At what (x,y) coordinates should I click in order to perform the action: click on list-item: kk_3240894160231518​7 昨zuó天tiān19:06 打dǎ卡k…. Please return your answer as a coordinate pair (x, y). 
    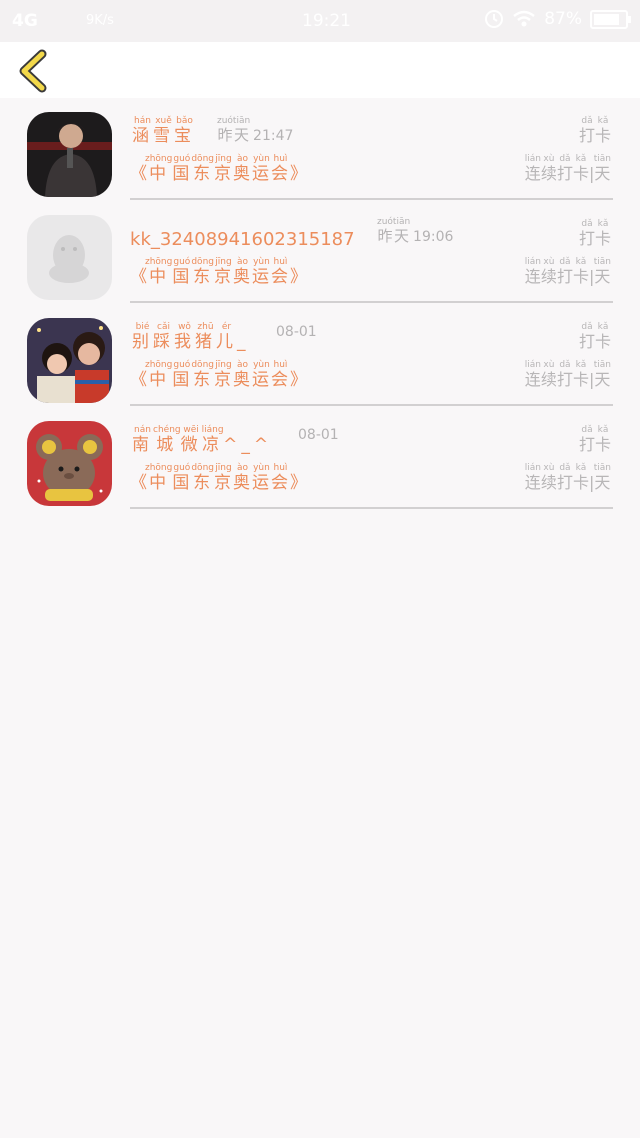
    Looking at the image, I should click on (320, 258).